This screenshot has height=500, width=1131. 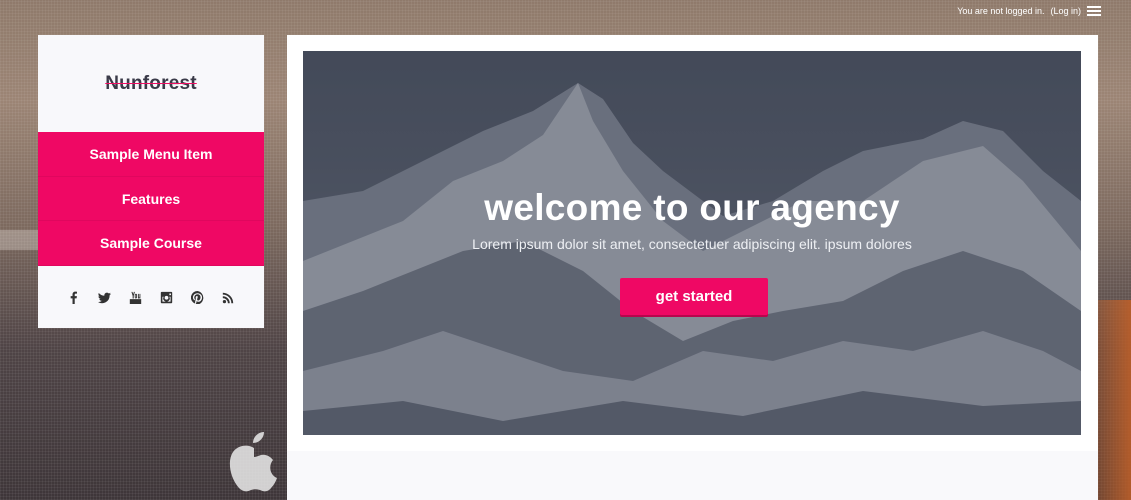 I want to click on youtube-icon, so click(x=135, y=297).